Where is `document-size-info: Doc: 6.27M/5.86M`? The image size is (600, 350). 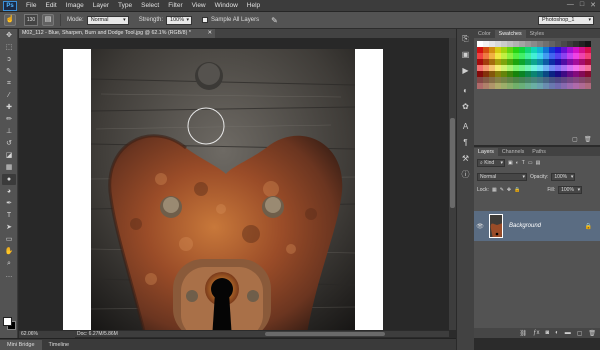 document-size-info: Doc: 6.27M/5.86M is located at coordinates (105, 334).